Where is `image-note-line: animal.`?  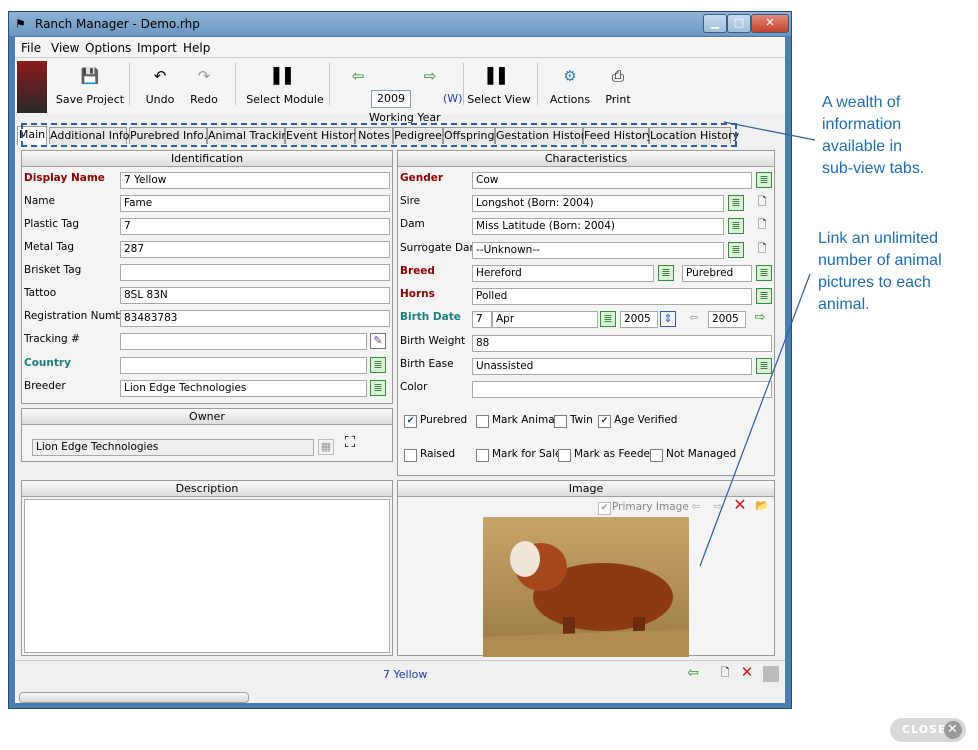
image-note-line: animal. is located at coordinates (844, 304).